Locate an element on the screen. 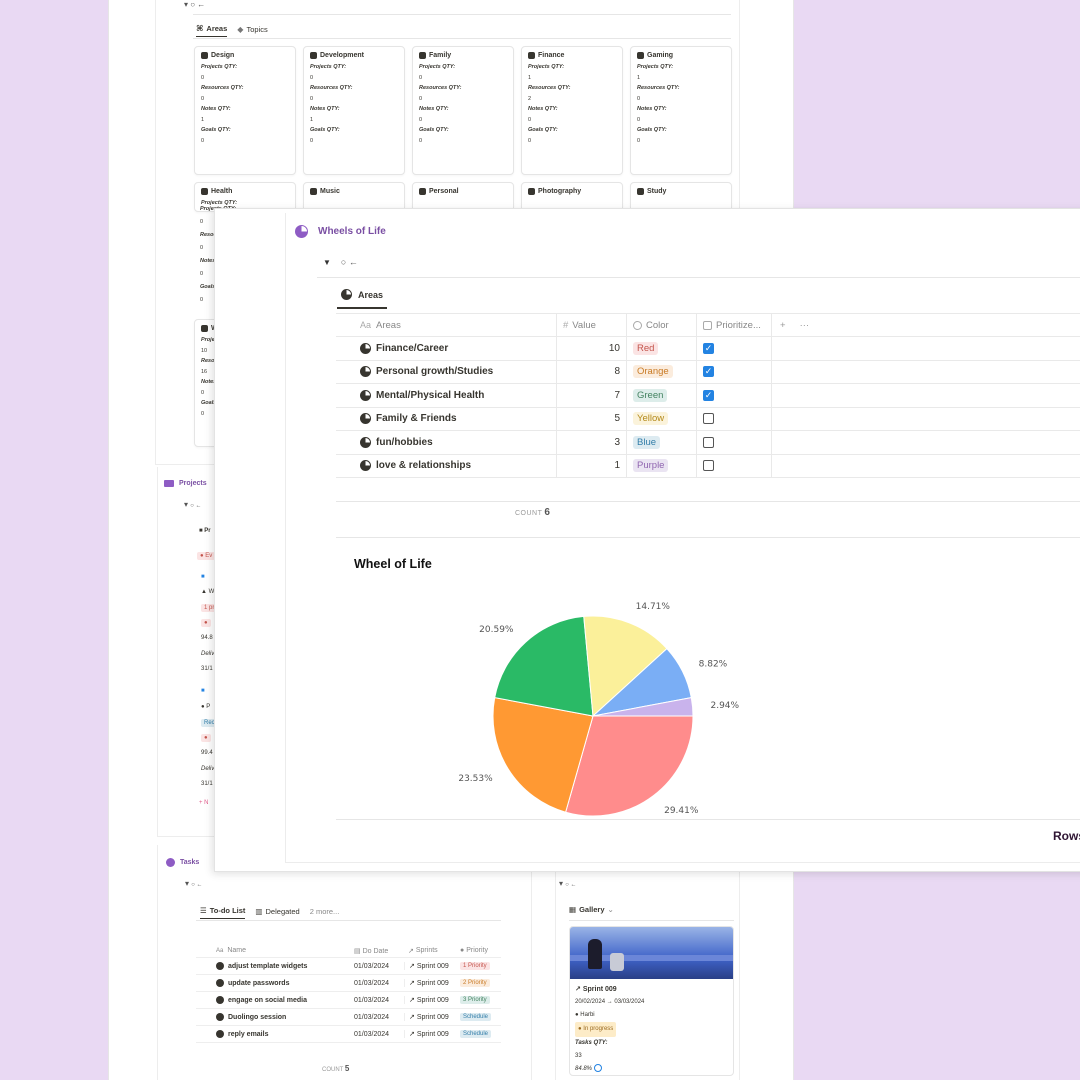 Image resolution: width=1080 pixels, height=1080 pixels. gallery-tabs: ▦ Gallery ⌄ is located at coordinates (591, 911).